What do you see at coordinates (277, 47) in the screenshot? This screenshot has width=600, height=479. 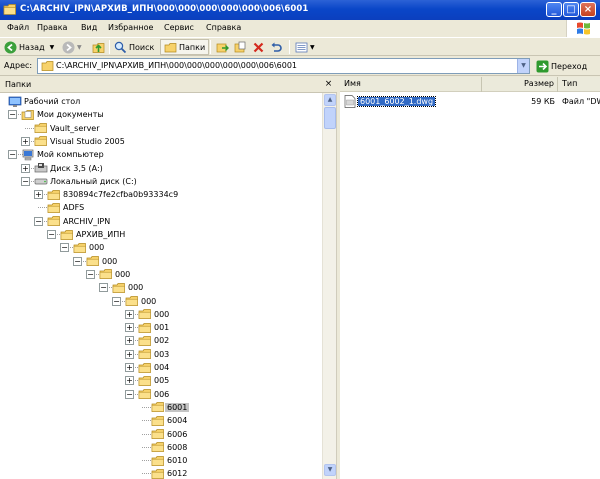 I see `undo-button` at bounding box center [277, 47].